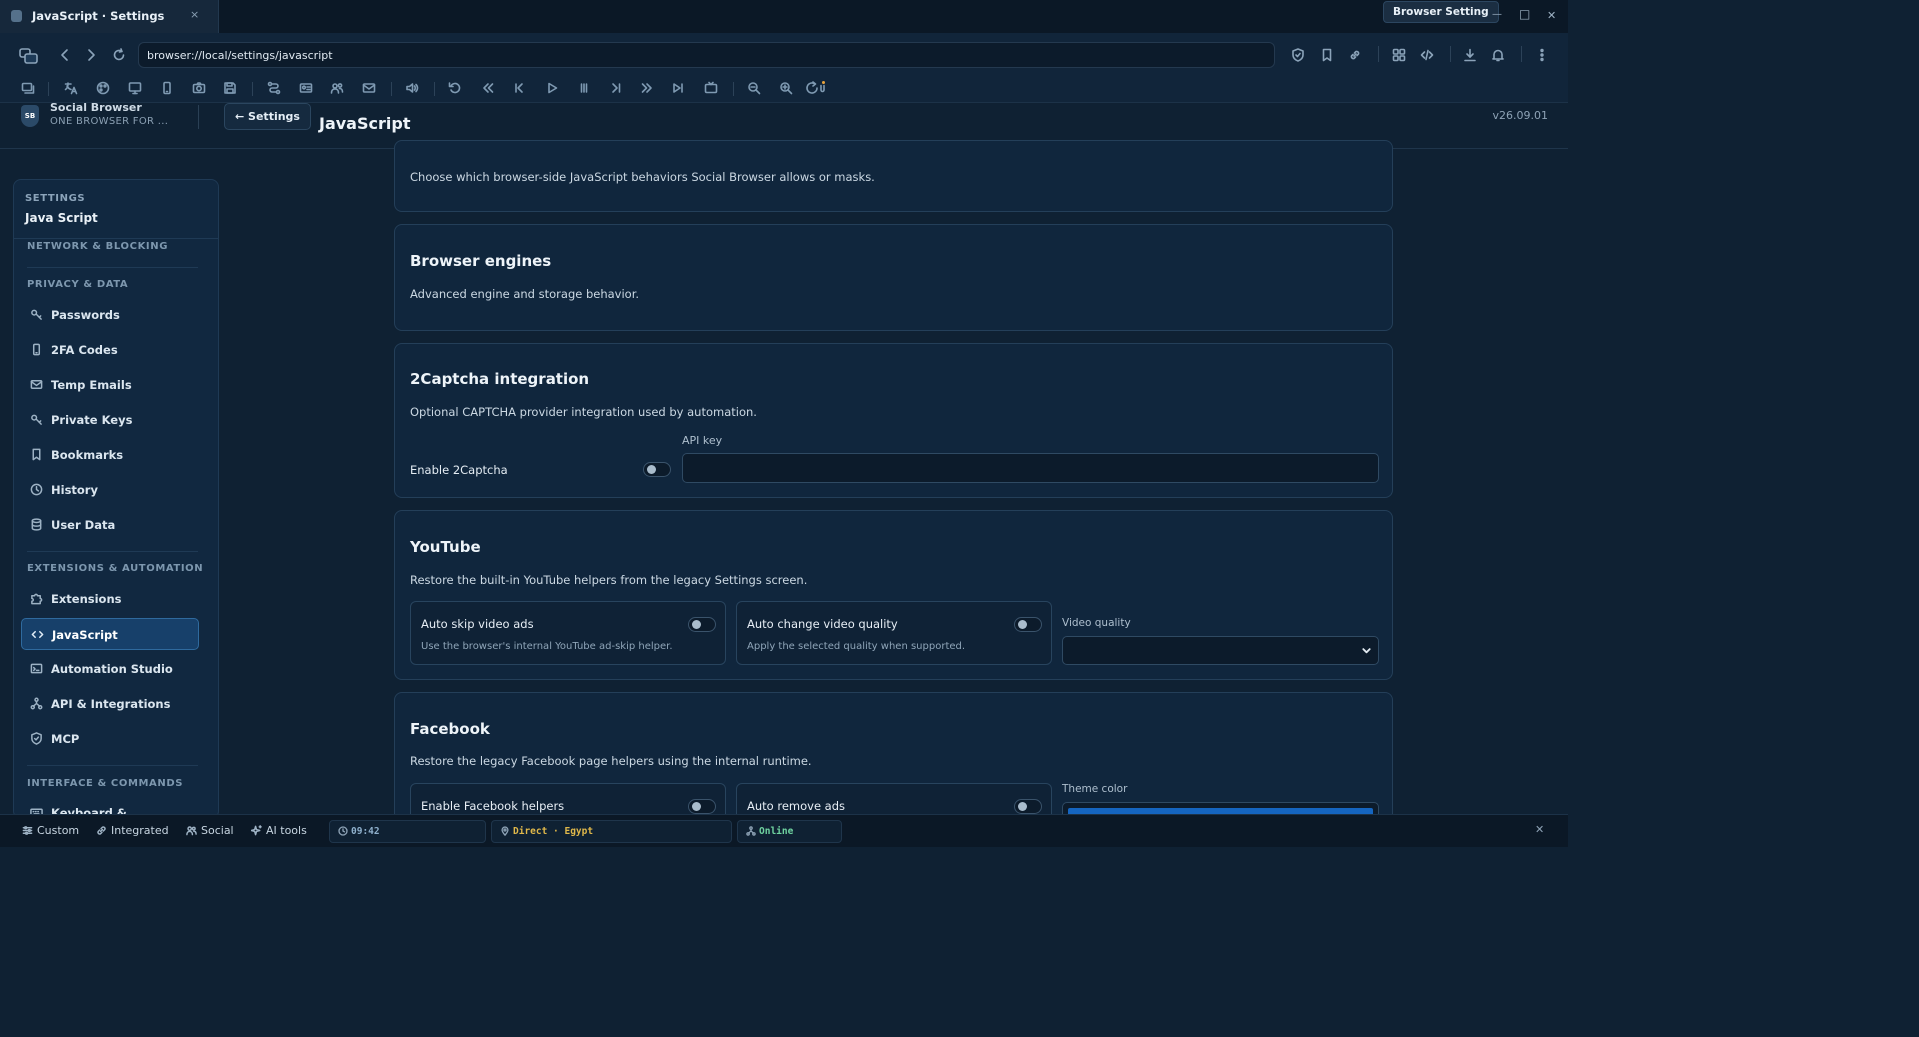 The image size is (1919, 1037). Describe the element at coordinates (1220, 650) in the screenshot. I see `video-quality-select` at that location.